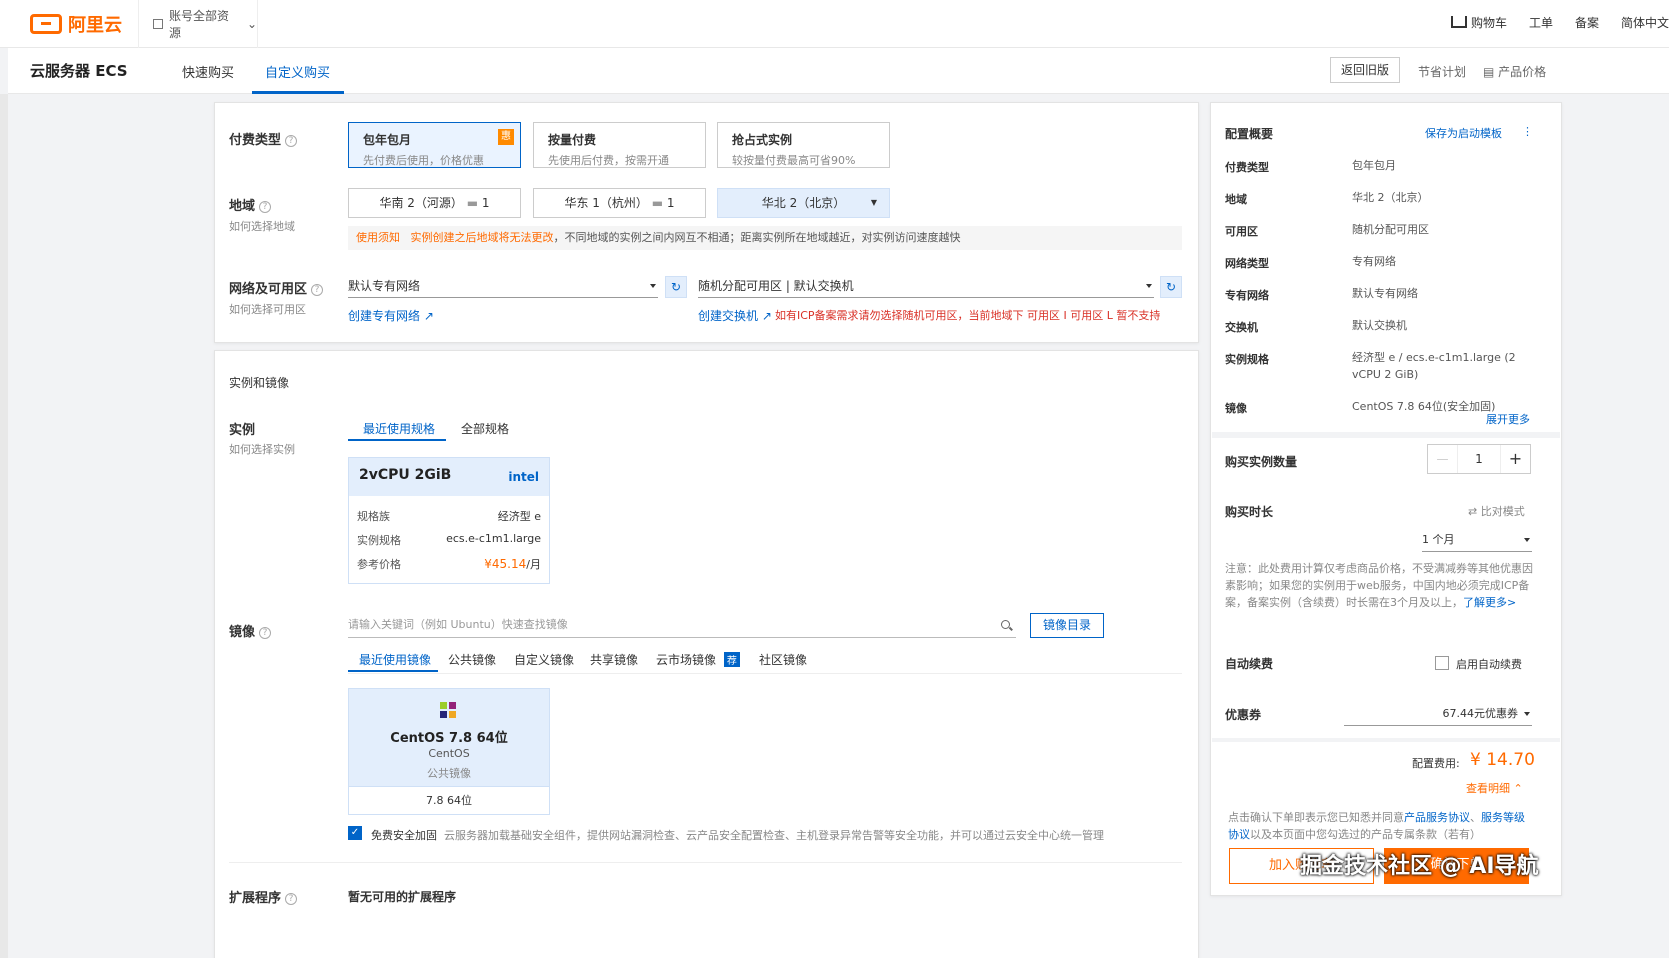 The width and height of the screenshot is (1669, 958). Describe the element at coordinates (434, 203) in the screenshot. I see `region-option-heyuan: 华南 2（河源） ▬ 1` at that location.